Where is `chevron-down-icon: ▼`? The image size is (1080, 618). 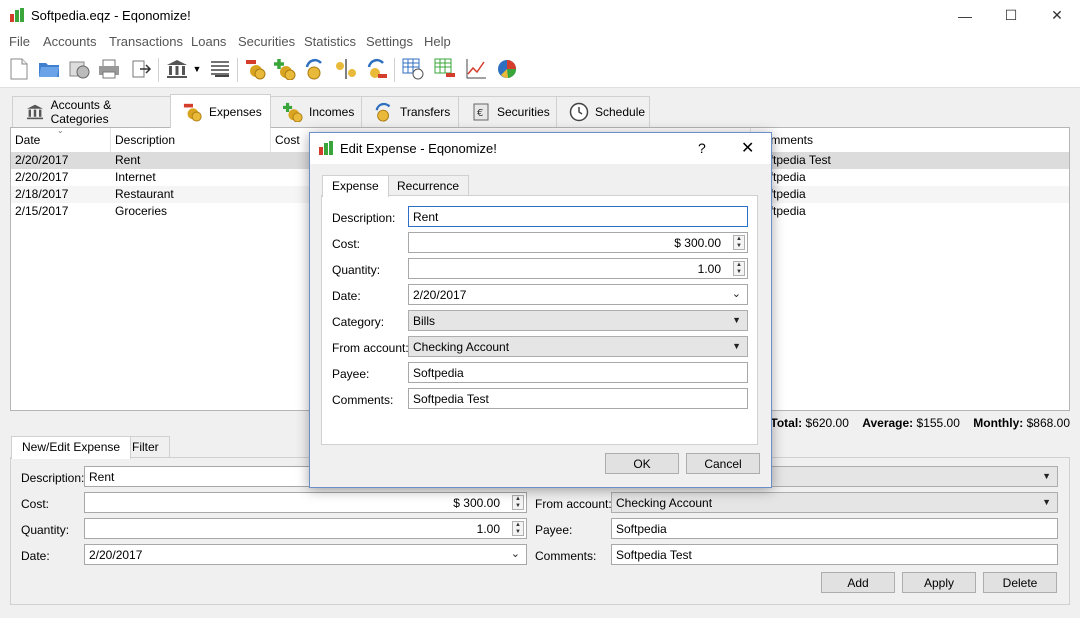 chevron-down-icon: ▼ is located at coordinates (197, 69).